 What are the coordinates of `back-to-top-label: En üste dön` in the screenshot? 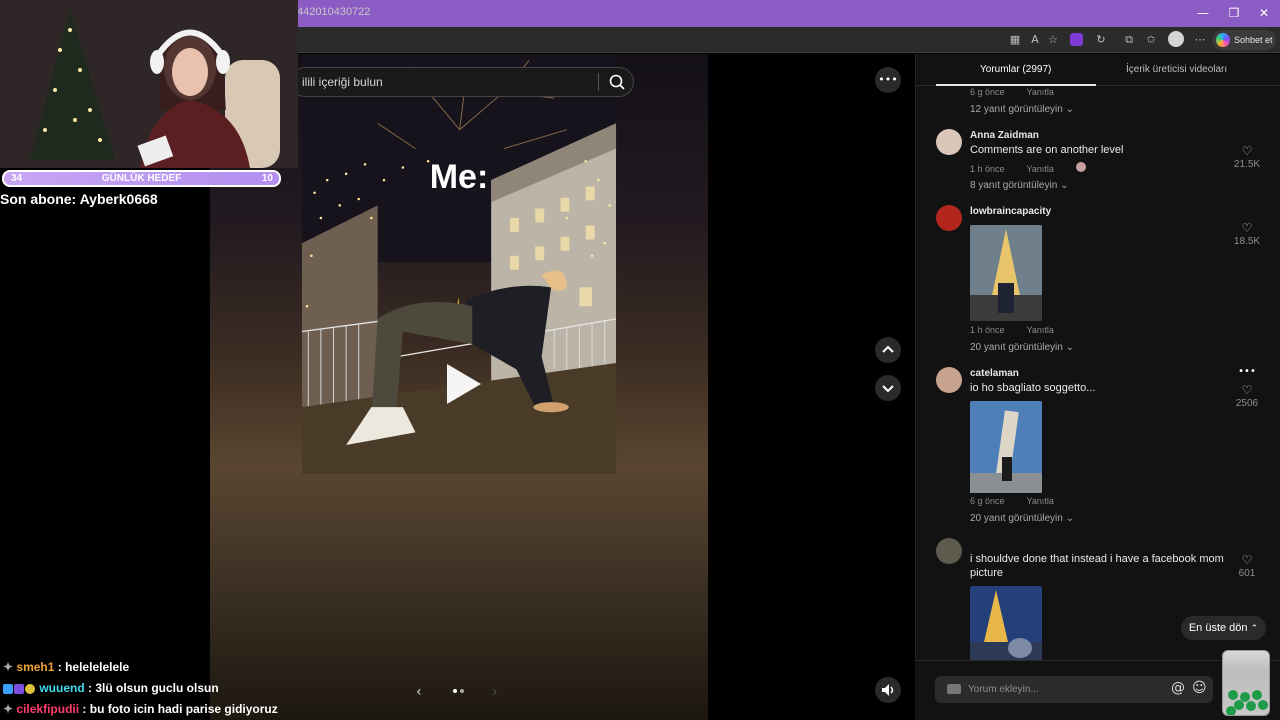 It's located at (1218, 628).